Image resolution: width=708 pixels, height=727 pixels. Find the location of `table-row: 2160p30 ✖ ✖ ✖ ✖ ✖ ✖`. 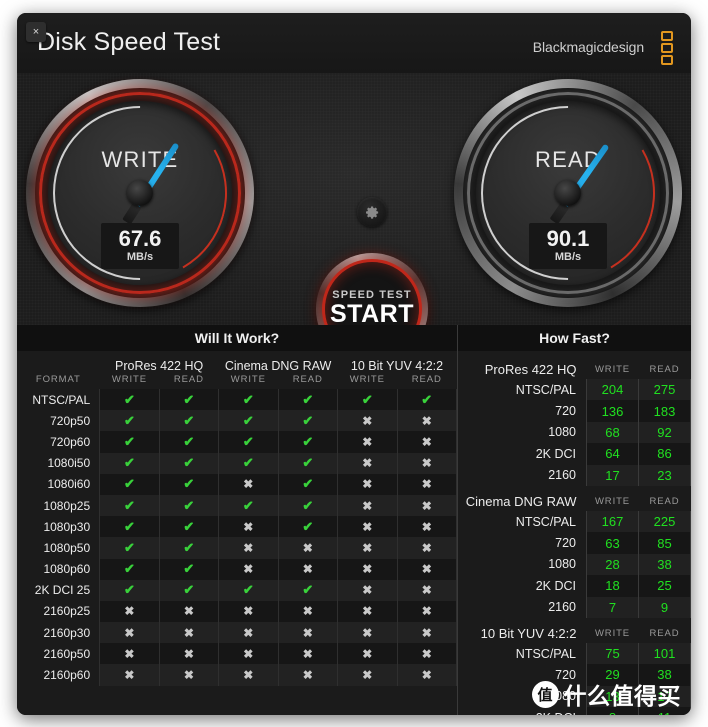

table-row: 2160p30 ✖ ✖ ✖ ✖ ✖ ✖ is located at coordinates (237, 633).